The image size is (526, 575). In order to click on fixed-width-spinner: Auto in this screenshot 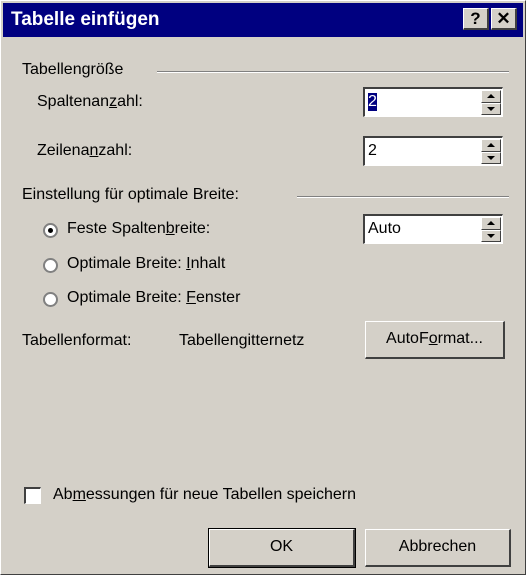, I will do `click(433, 229)`.